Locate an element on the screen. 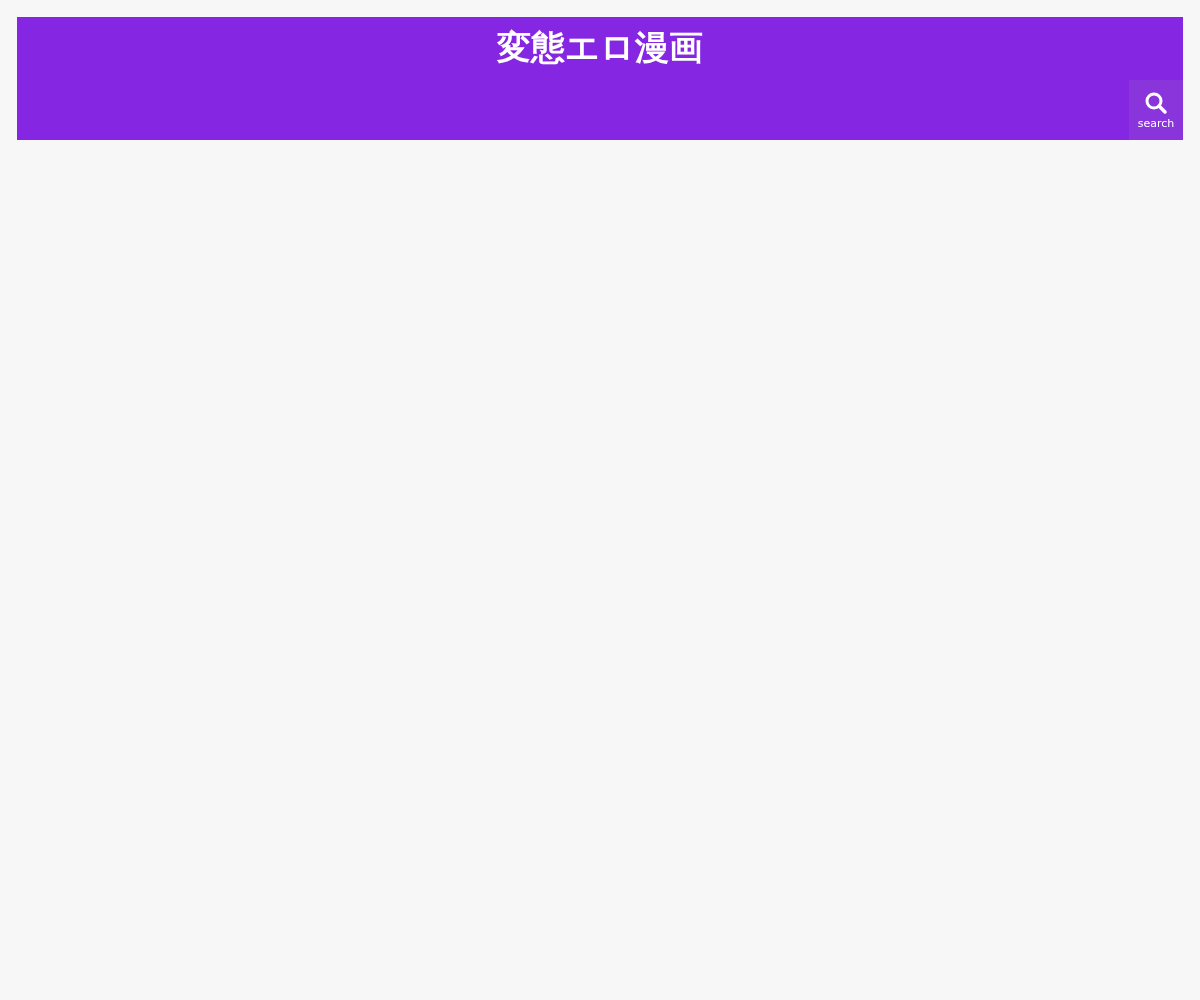 This screenshot has height=1000, width=1200. search-button: search is located at coordinates (1156, 110).